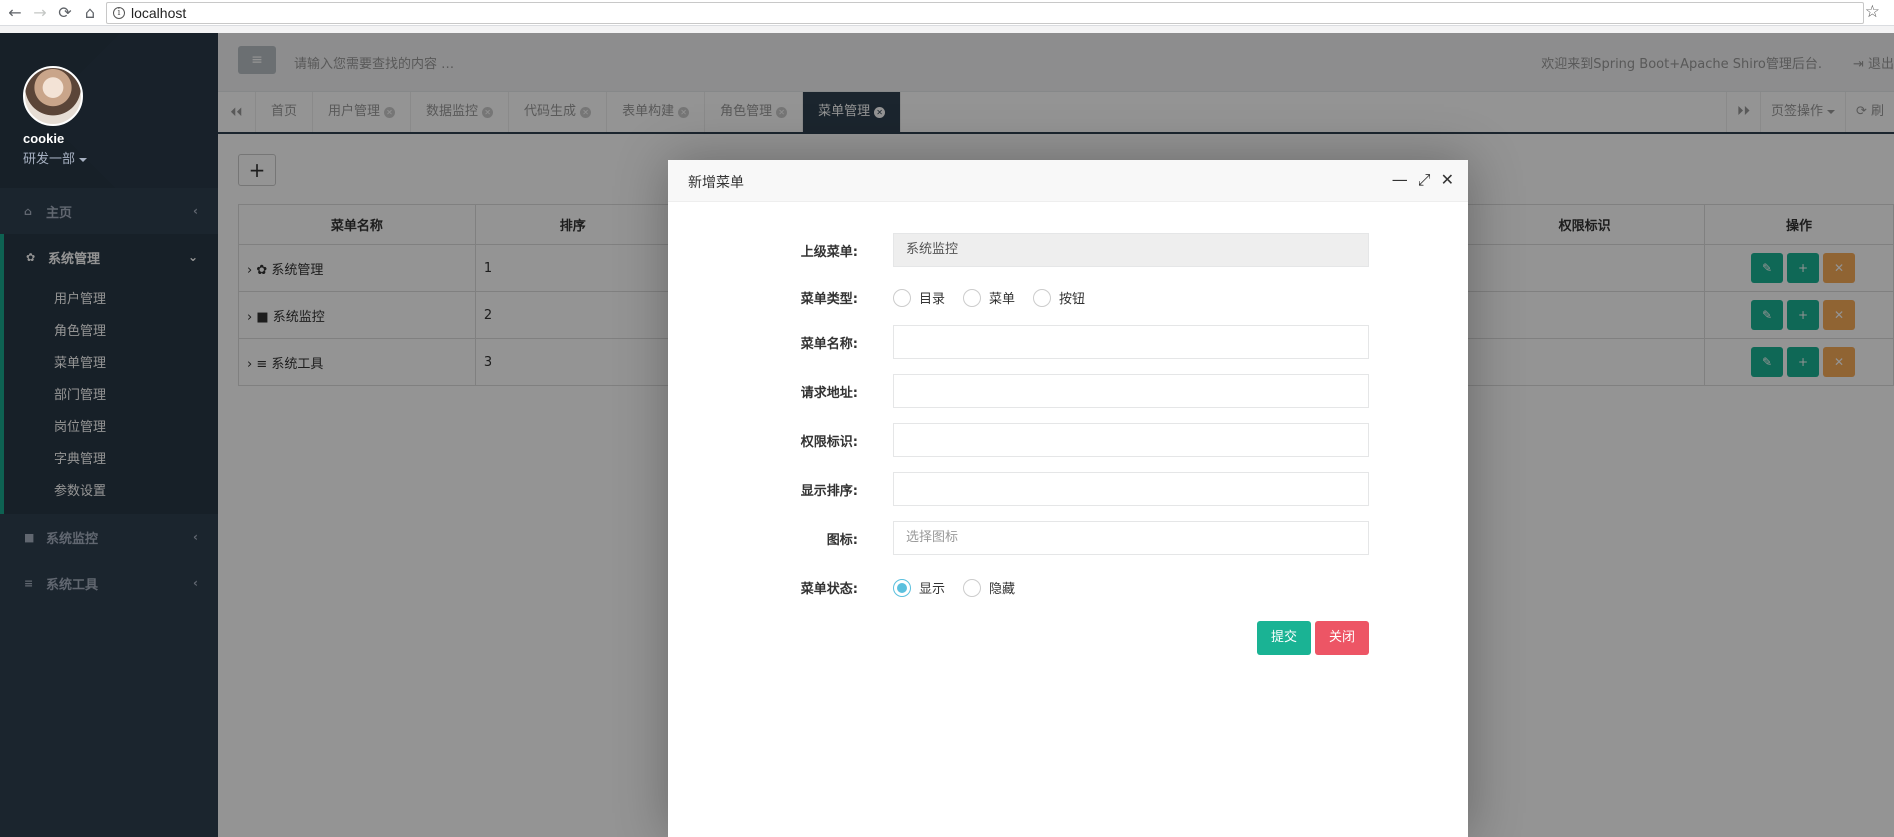 The width and height of the screenshot is (1894, 837). What do you see at coordinates (829, 344) in the screenshot?
I see `menu-name-label: 菜单名称:` at bounding box center [829, 344].